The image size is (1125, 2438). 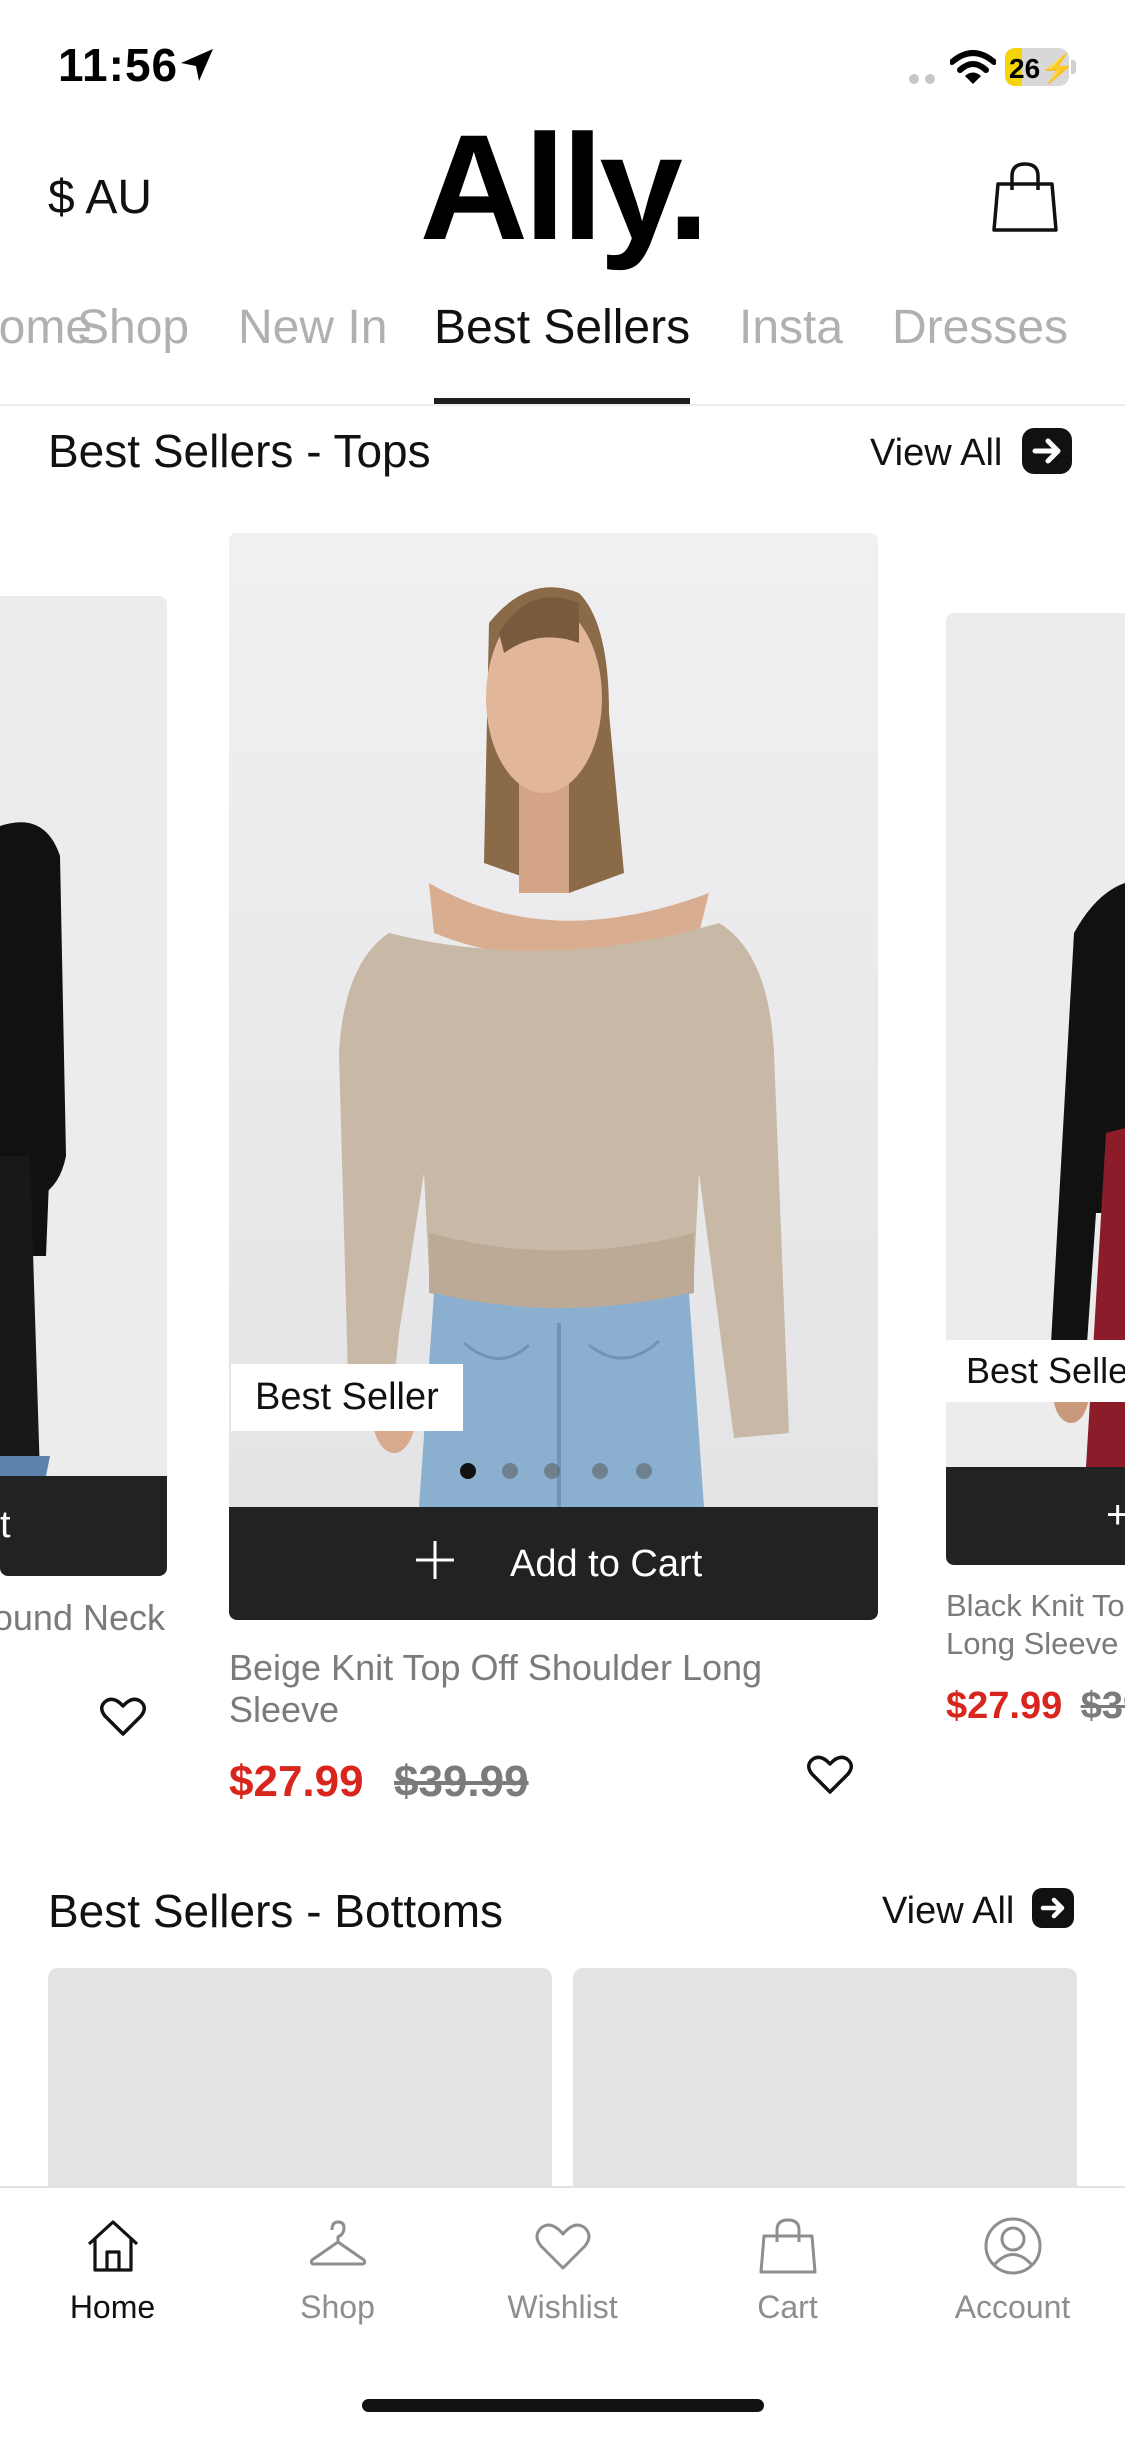 I want to click on heart-icon, so click(x=563, y=2251).